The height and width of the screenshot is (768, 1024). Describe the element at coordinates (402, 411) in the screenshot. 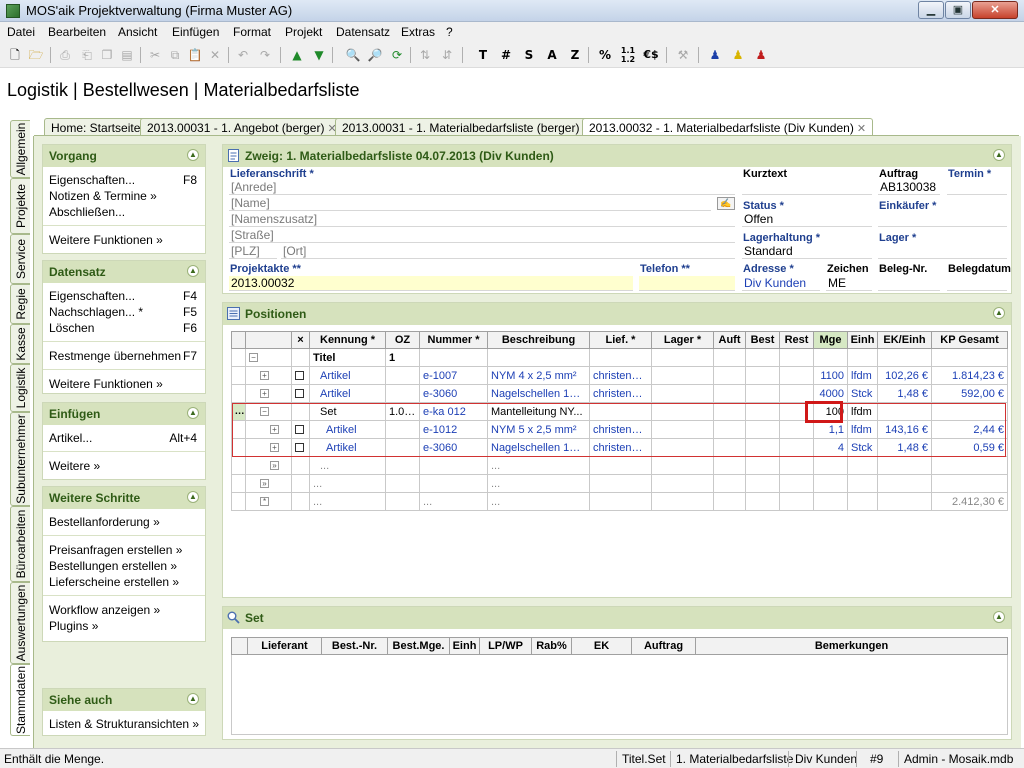

I see `oz-cell: 1.001` at that location.